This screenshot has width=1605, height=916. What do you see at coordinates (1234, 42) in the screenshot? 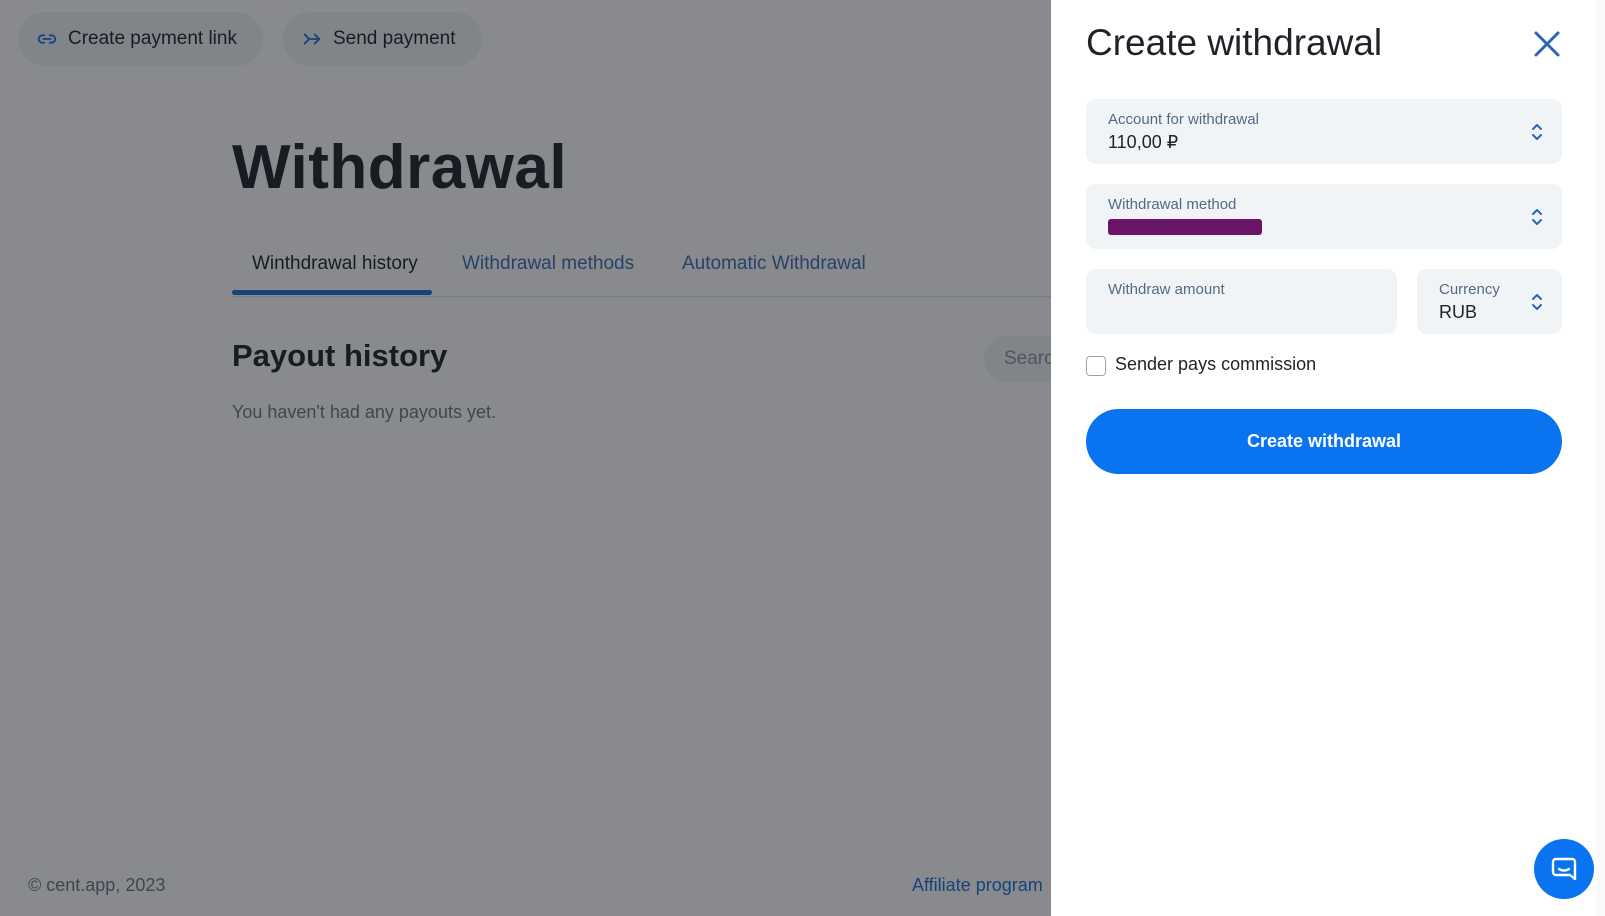
I see `panel-title: Create withdrawal` at bounding box center [1234, 42].